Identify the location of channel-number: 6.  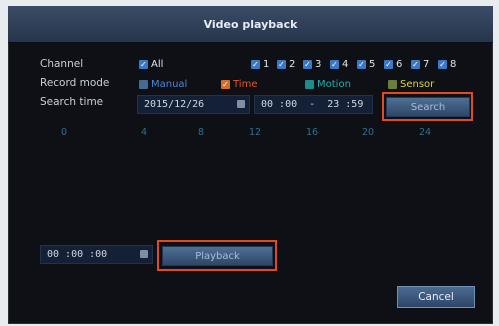
(399, 64).